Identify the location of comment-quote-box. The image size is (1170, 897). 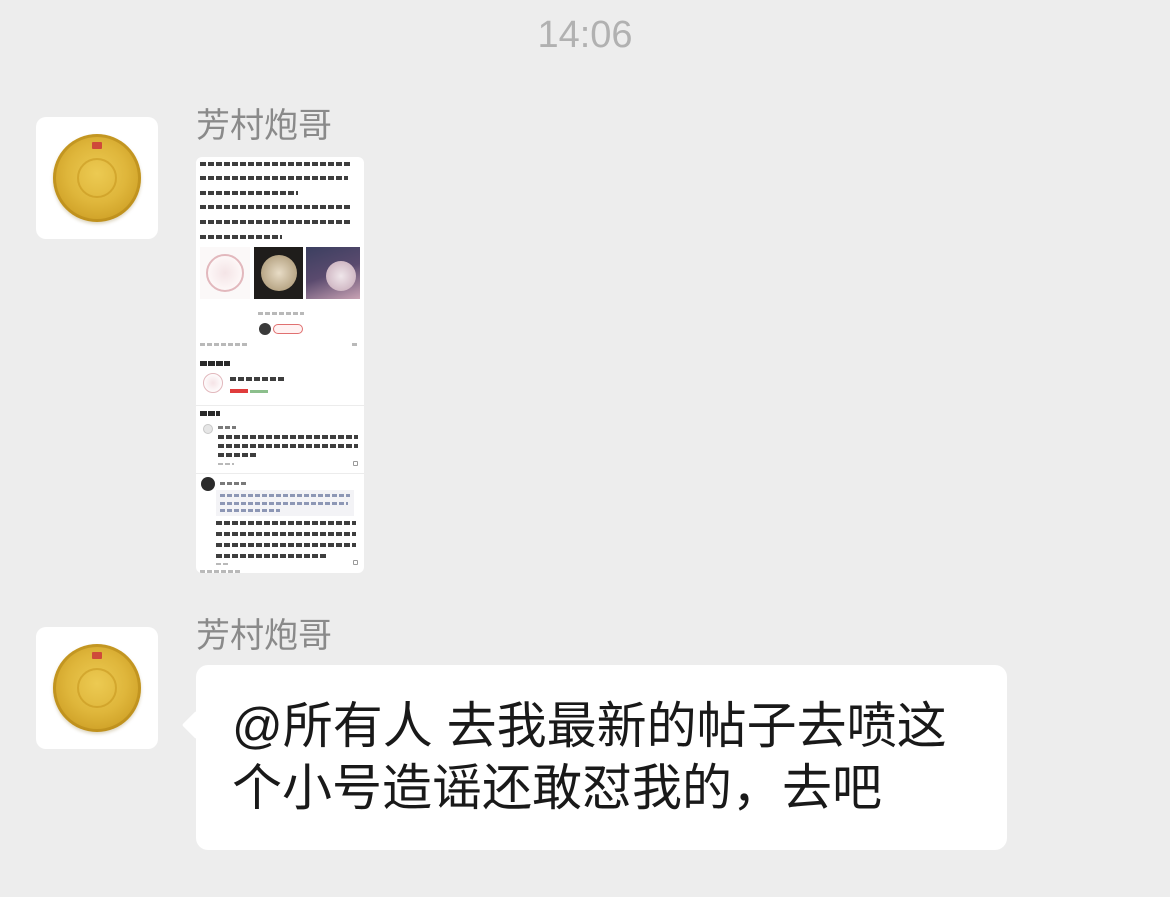
(285, 503).